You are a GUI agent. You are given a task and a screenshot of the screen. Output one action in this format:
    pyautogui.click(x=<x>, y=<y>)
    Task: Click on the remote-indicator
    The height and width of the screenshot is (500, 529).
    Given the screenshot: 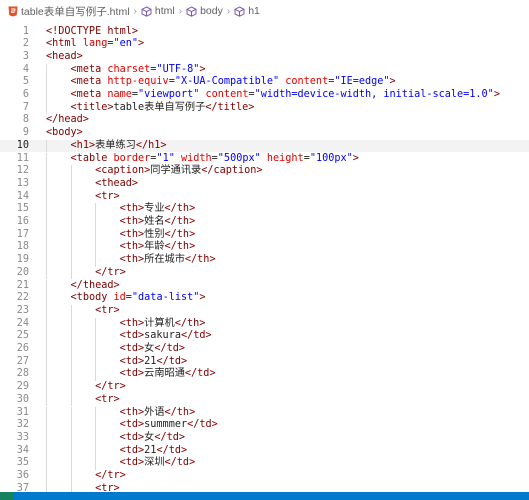 What is the action you would take?
    pyautogui.click(x=7, y=496)
    